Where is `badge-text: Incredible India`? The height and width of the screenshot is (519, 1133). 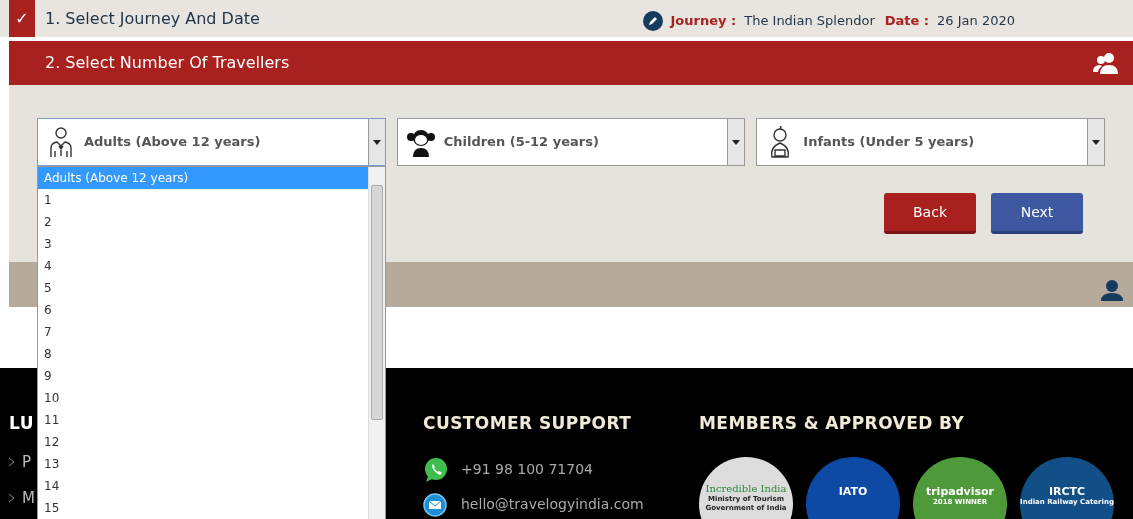 badge-text: Incredible India is located at coordinates (746, 488).